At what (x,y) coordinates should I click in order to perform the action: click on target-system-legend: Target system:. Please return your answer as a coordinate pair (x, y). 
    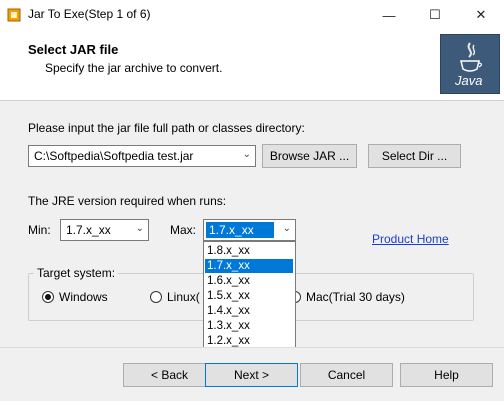
    Looking at the image, I should click on (76, 273).